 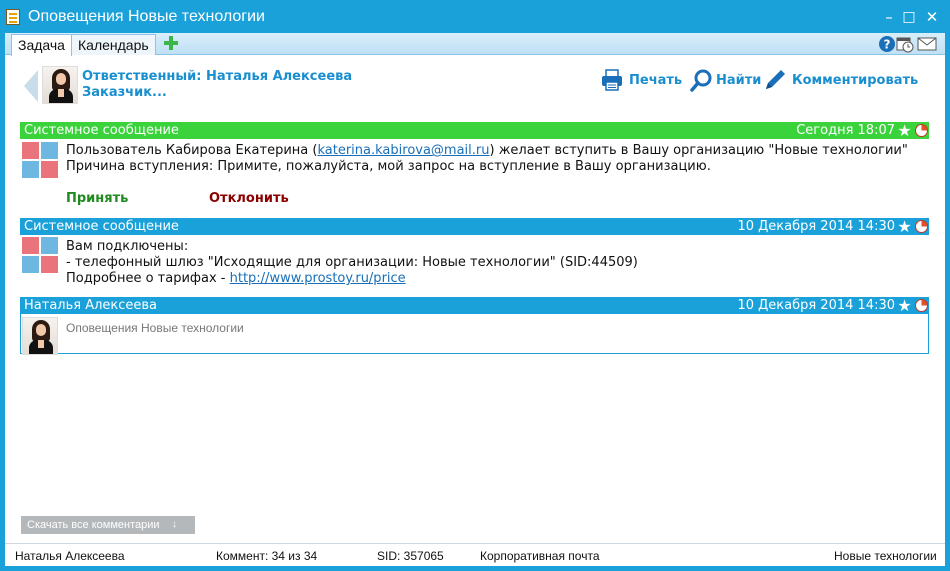 I want to click on comment-button: Комментировать, so click(x=855, y=80).